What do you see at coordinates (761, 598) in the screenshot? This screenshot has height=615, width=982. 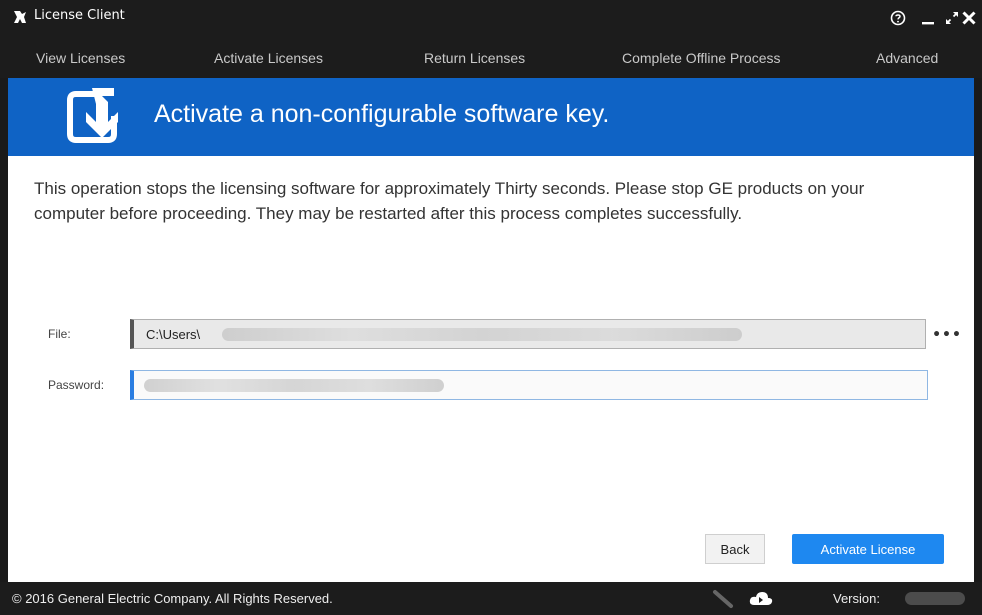 I see `cloud-sync-icon` at bounding box center [761, 598].